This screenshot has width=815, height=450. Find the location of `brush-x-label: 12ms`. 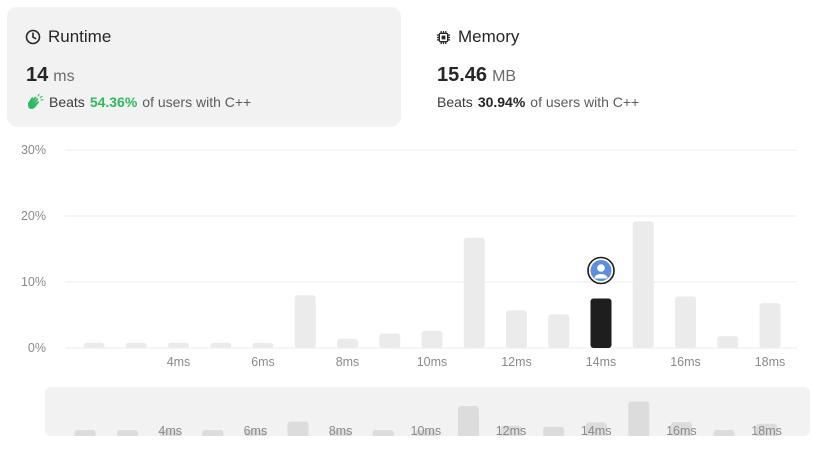

brush-x-label: 12ms is located at coordinates (511, 430).